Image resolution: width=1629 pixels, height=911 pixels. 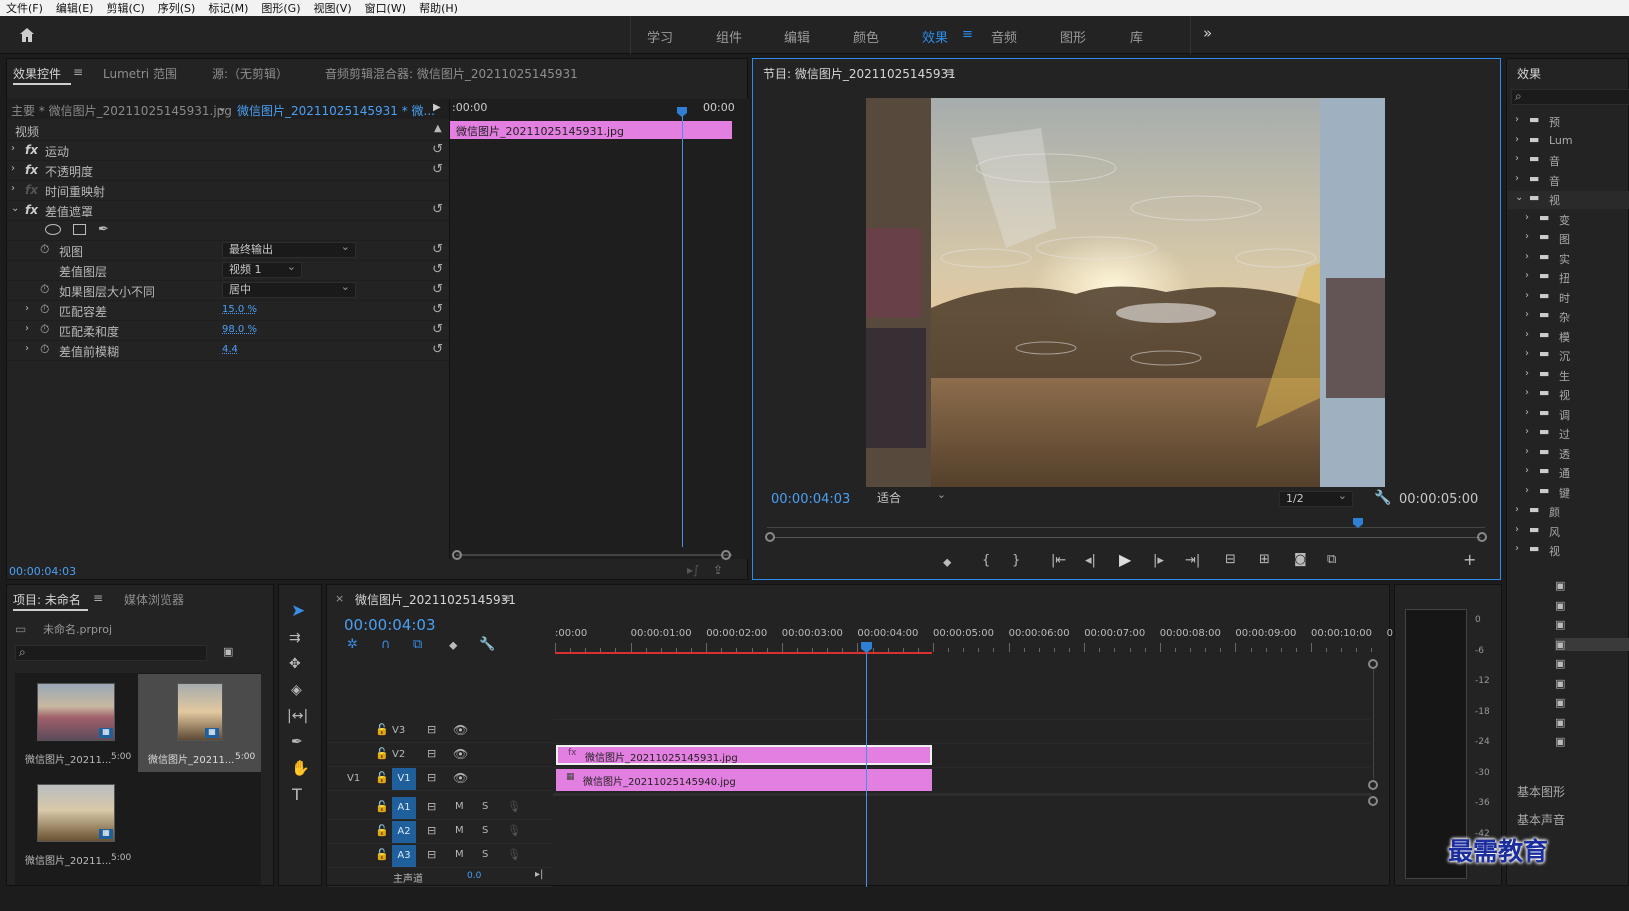 I want to click on ellipse-mask-icon, so click(x=53, y=229).